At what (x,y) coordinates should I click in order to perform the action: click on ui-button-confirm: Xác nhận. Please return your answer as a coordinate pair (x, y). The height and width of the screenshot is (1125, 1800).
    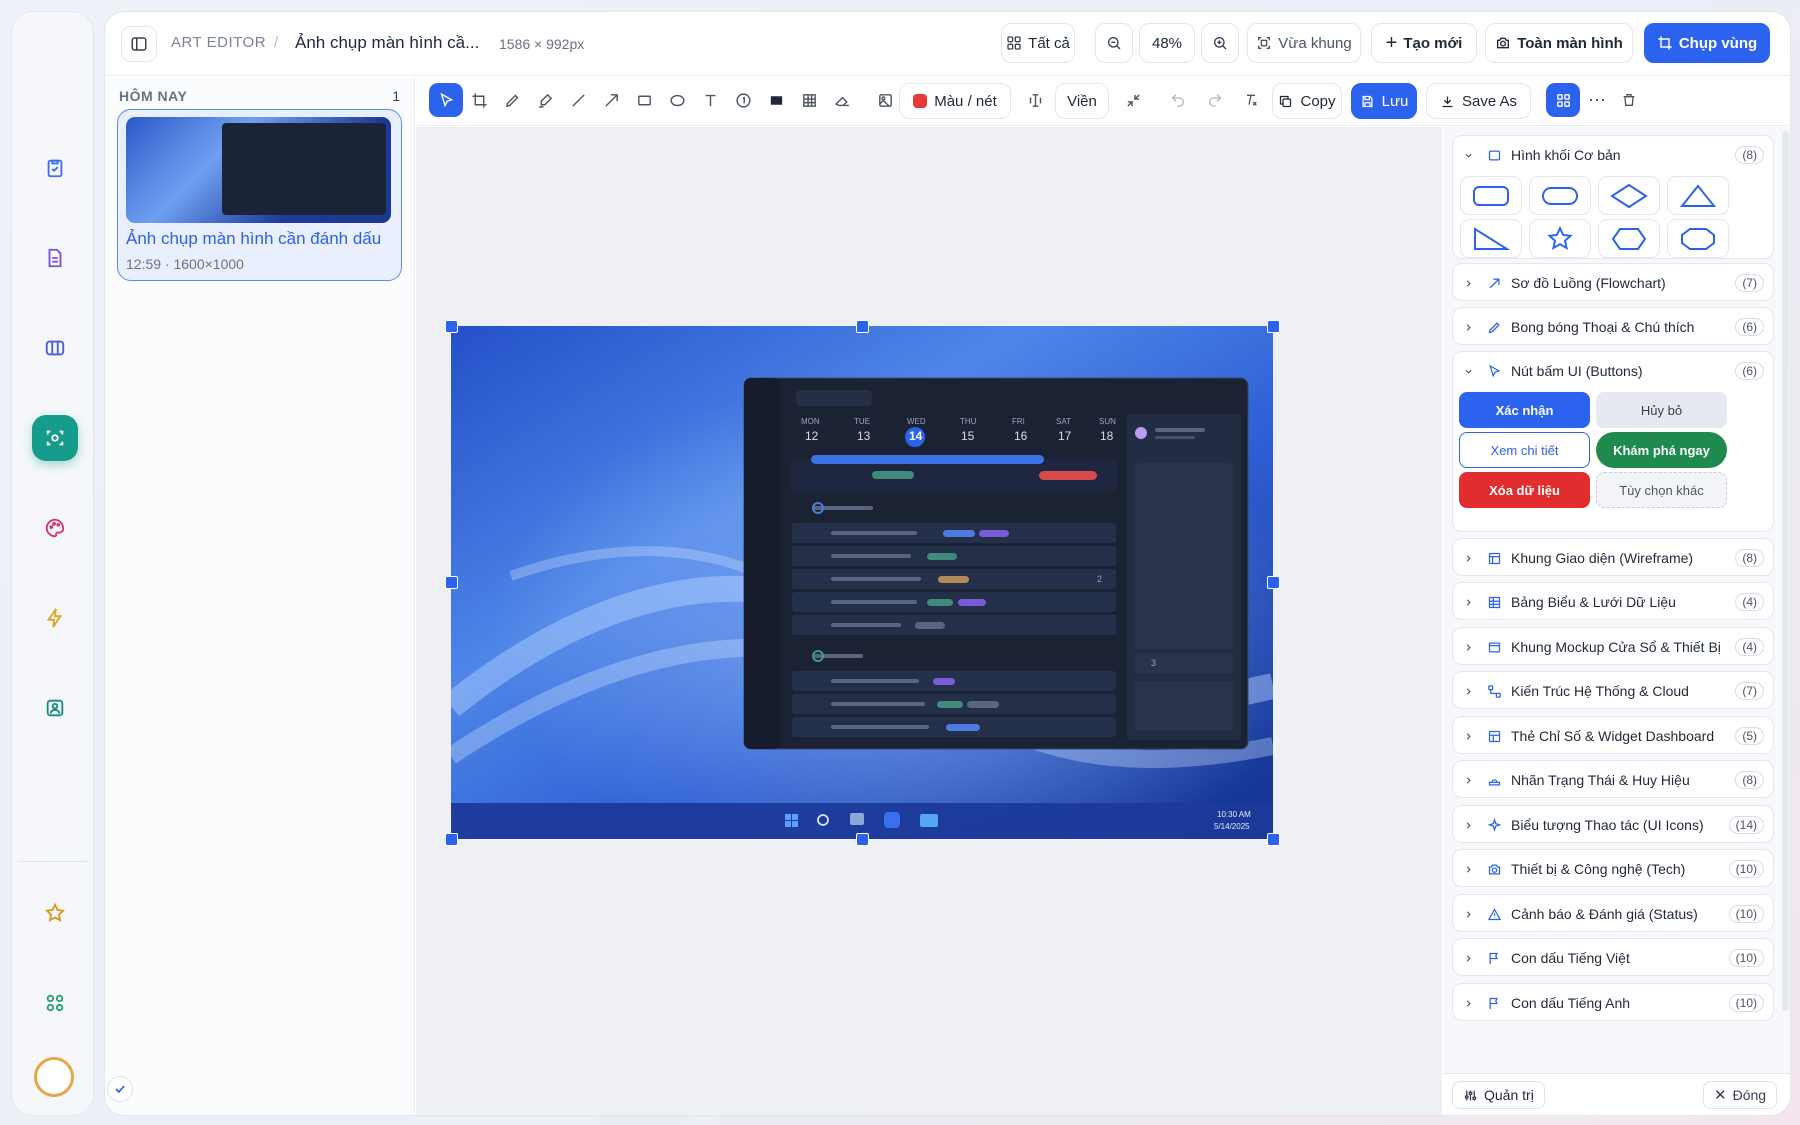
    Looking at the image, I should click on (1524, 410).